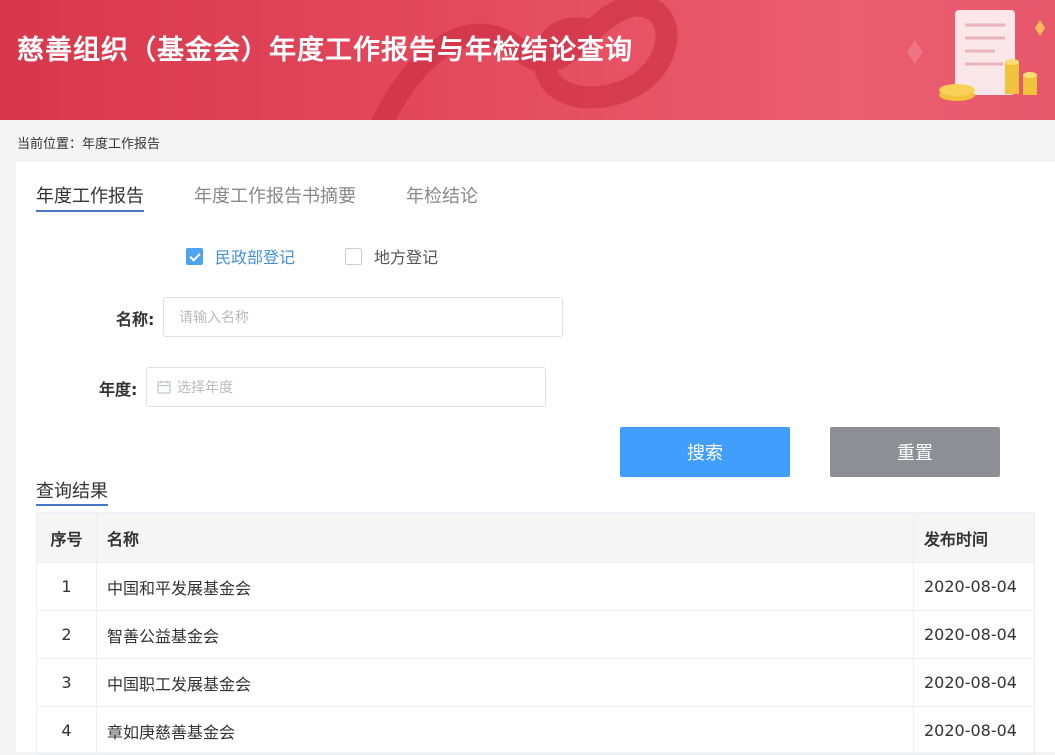 This screenshot has width=1055, height=755. Describe the element at coordinates (66, 586) in the screenshot. I see `cell-index: 1` at that location.